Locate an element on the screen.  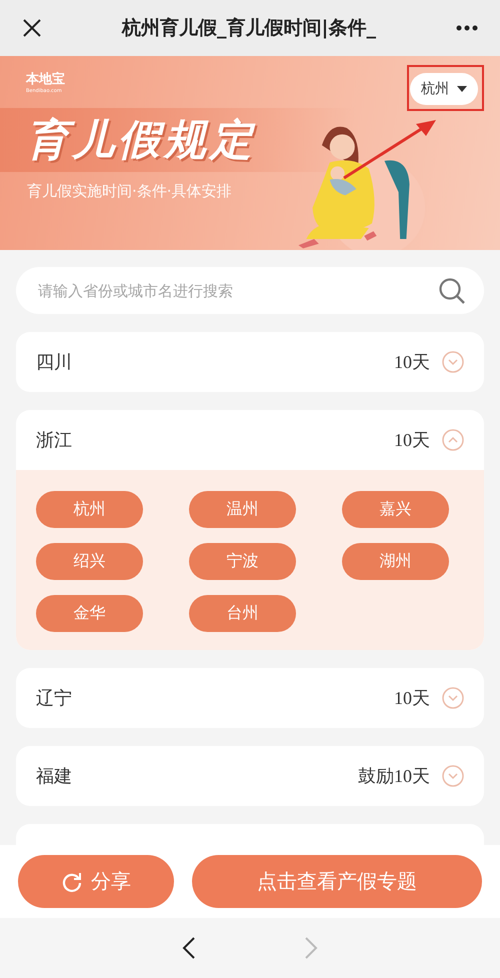
leave-days: 鼓励10天 is located at coordinates (394, 776).